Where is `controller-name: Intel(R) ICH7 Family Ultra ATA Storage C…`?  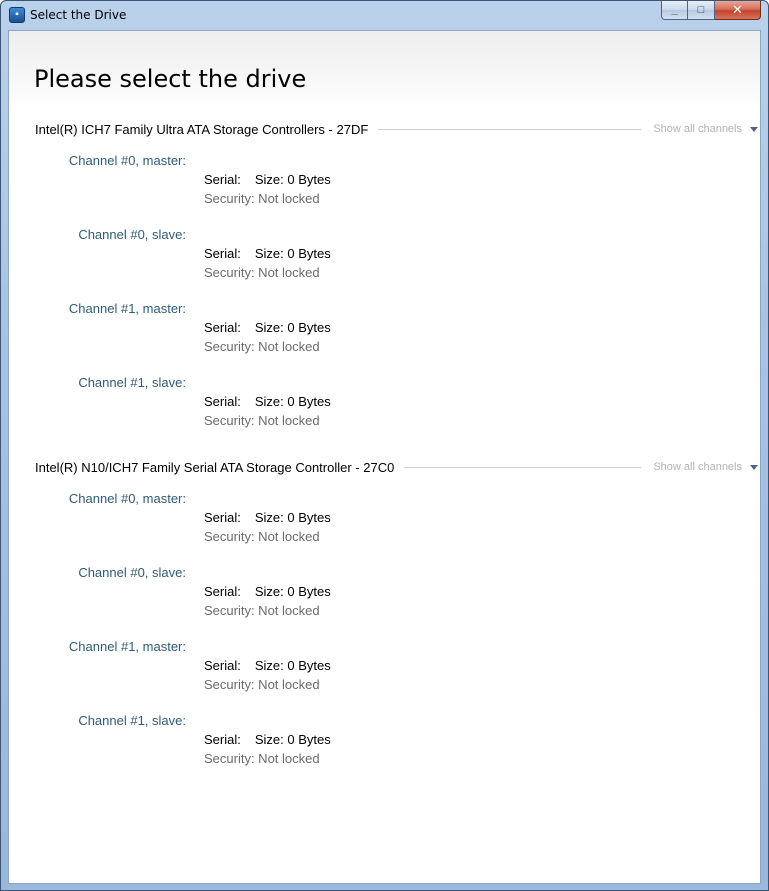
controller-name: Intel(R) ICH7 Family Ultra ATA Storage C… is located at coordinates (202, 129).